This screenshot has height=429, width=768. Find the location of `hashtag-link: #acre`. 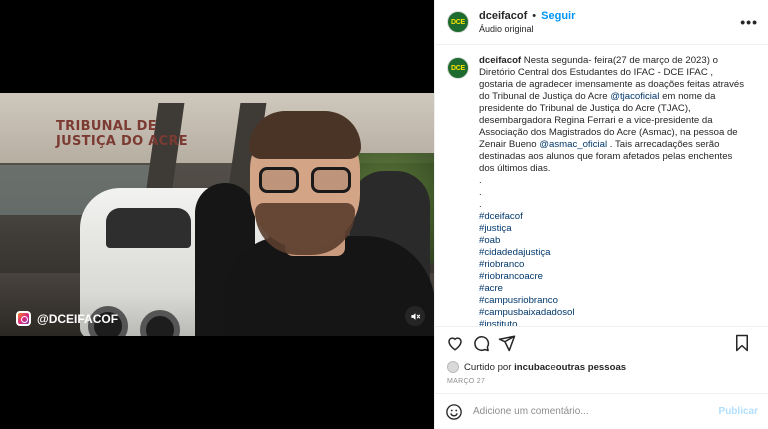

hashtag-link: #acre is located at coordinates (613, 289).